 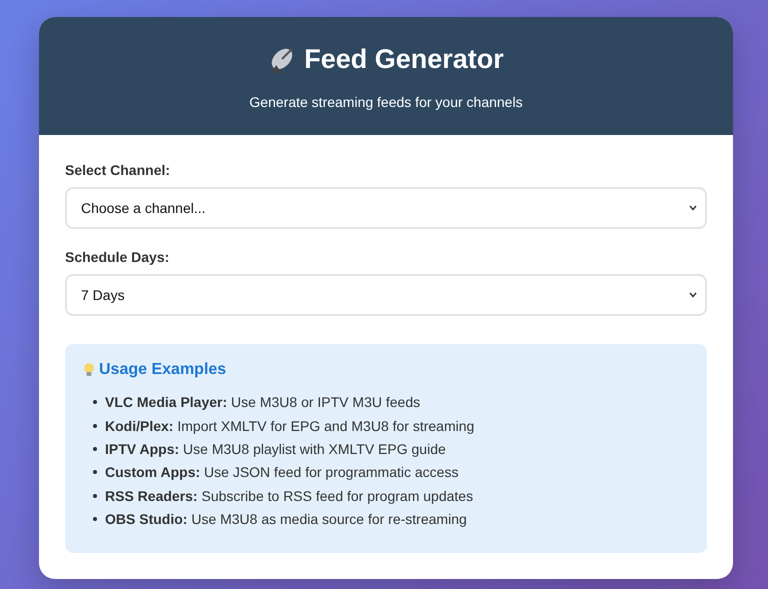 What do you see at coordinates (281, 472) in the screenshot?
I see `usage-item: Custom Apps: Use JSON feed for programmatic access` at bounding box center [281, 472].